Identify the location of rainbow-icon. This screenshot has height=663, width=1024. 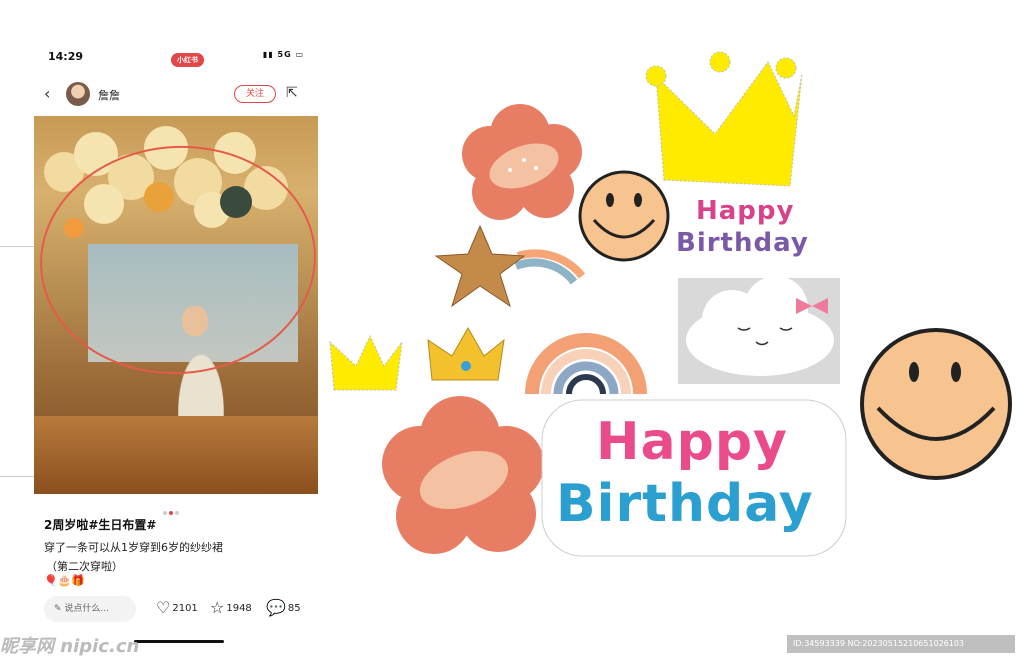
(586, 364).